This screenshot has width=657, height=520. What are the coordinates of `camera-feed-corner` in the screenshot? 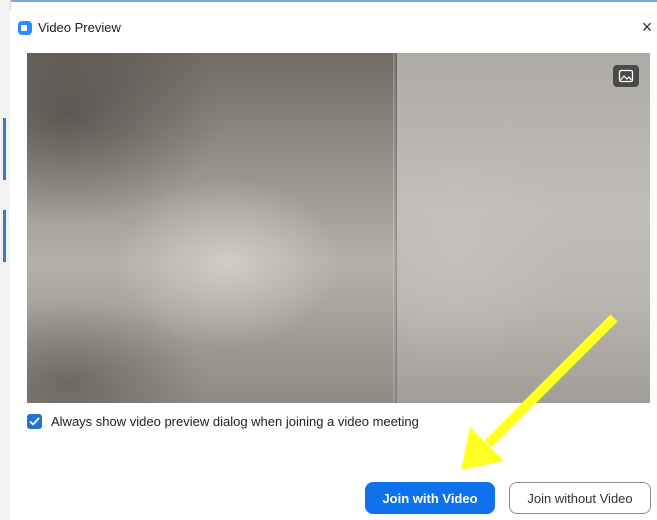 It's located at (395, 228).